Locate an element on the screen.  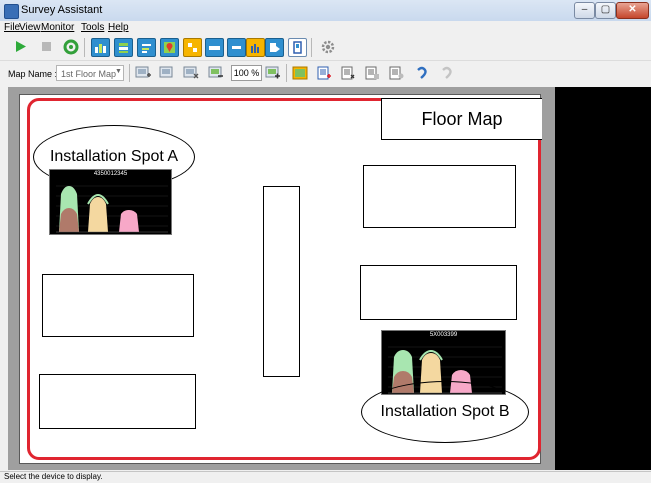
add-map-icon is located at coordinates (143, 72).